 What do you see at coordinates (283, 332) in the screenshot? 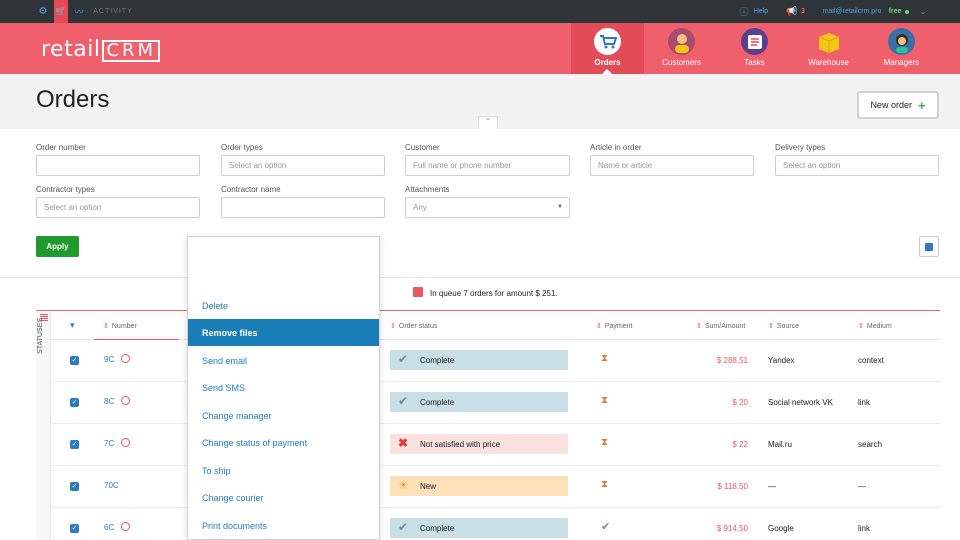
I see `menu-item-remove-files: Remove files` at bounding box center [283, 332].